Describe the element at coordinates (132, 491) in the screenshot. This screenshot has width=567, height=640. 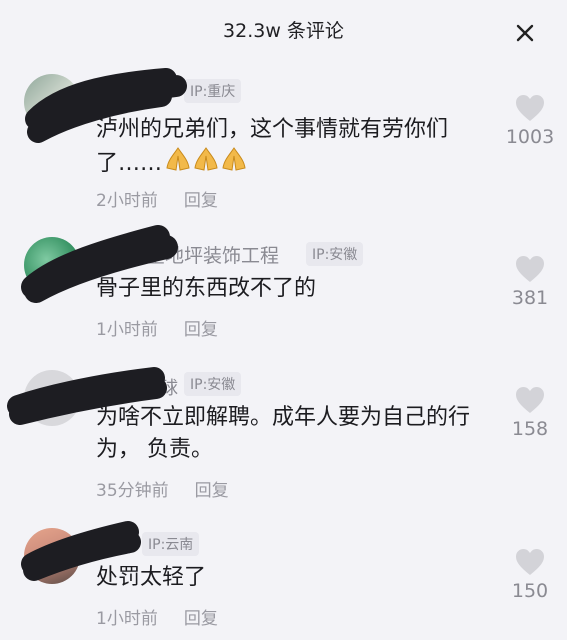
I see `comment-time: 35分钟前` at that location.